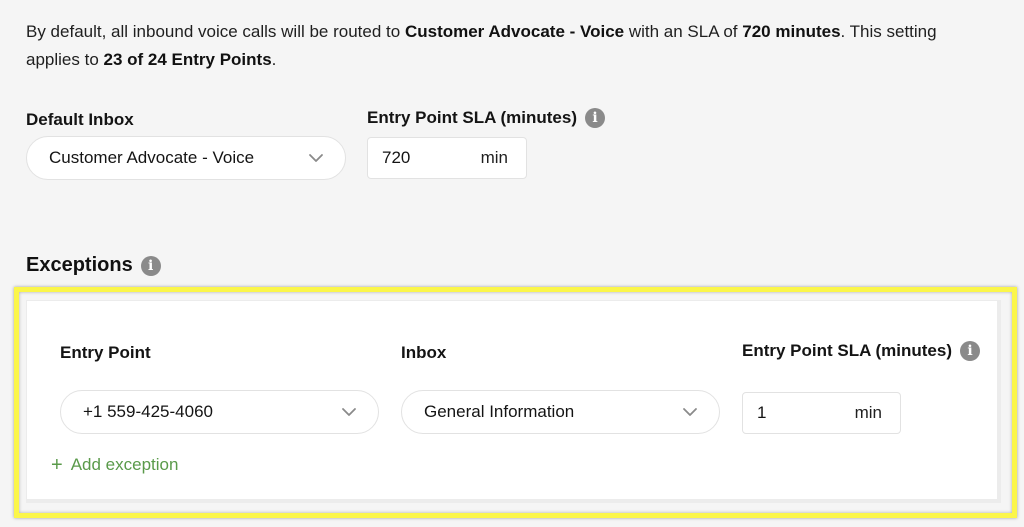 The width and height of the screenshot is (1024, 527). I want to click on default-sla-label: Entry Point SLA (minutes) i, so click(486, 118).